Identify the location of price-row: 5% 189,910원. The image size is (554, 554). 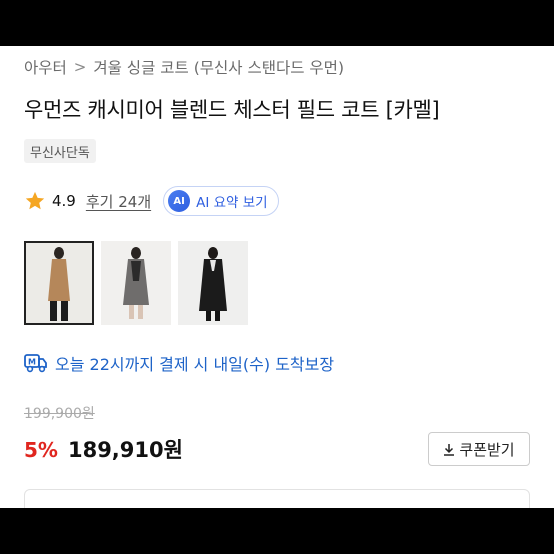
(103, 449).